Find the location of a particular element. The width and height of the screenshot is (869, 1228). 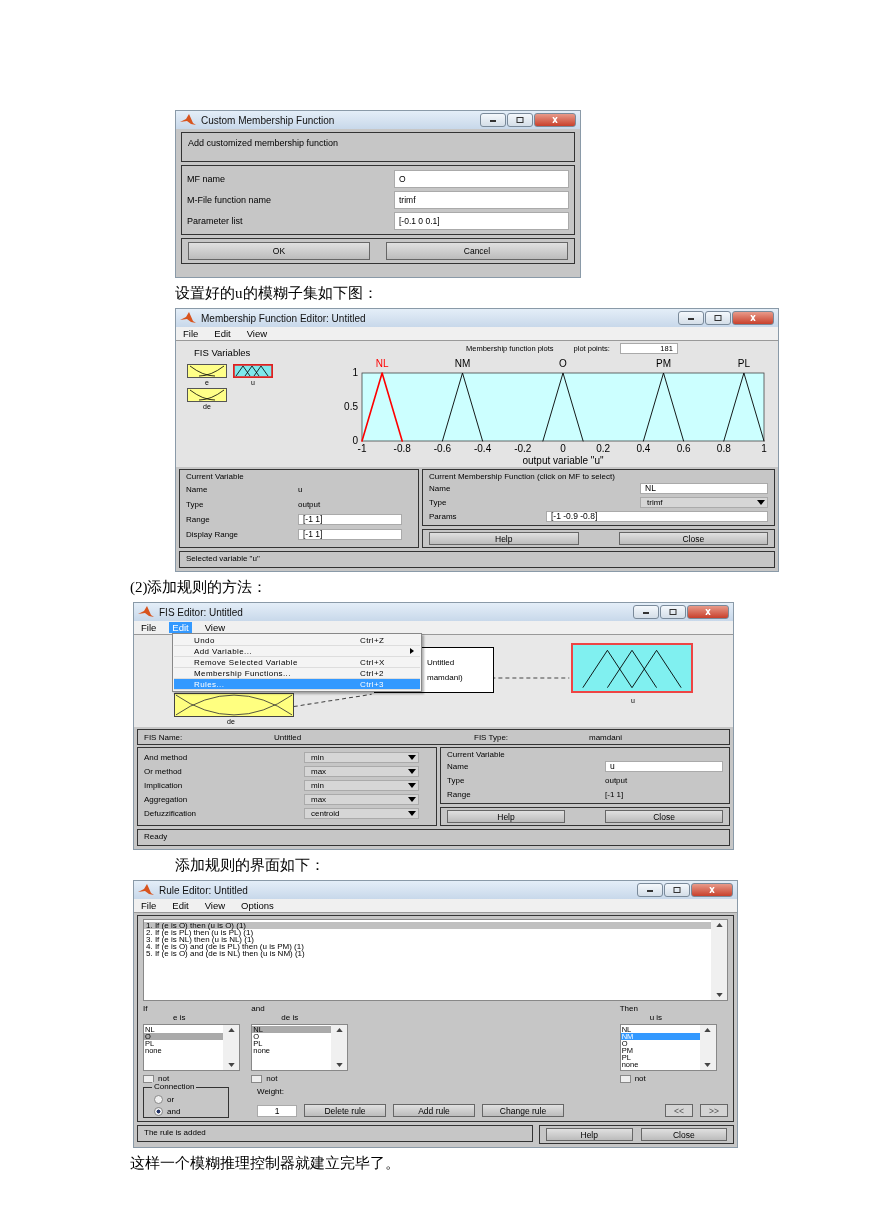

dialog-button: OK is located at coordinates (279, 251).